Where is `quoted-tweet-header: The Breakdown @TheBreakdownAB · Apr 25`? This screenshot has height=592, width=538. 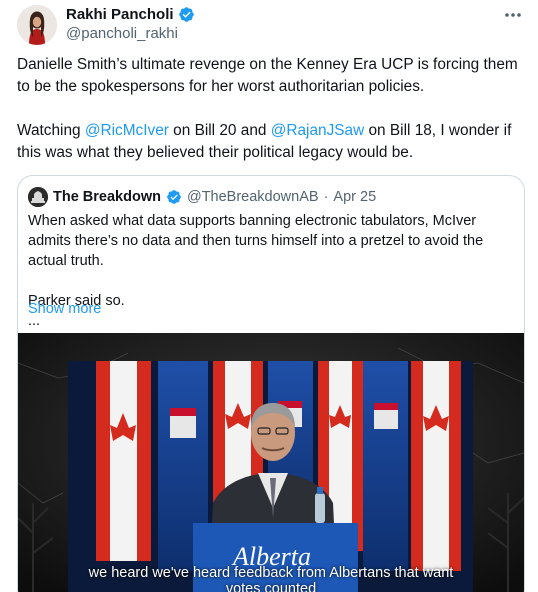
quoted-tweet-header: The Breakdown @TheBreakdownAB · Apr 25 is located at coordinates (202, 197).